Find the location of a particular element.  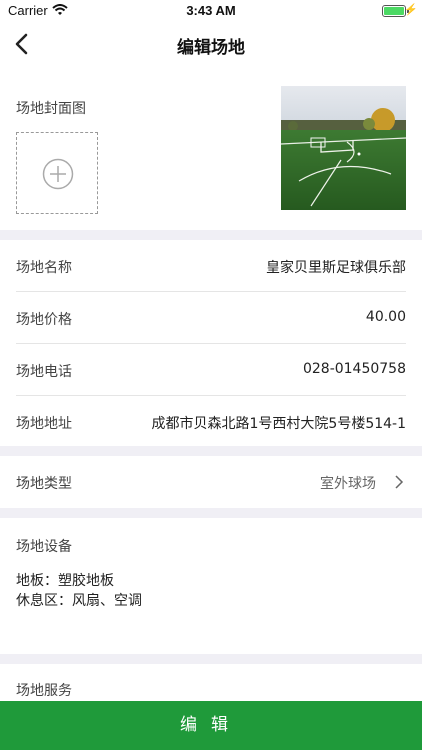

battery-fill is located at coordinates (394, 11).